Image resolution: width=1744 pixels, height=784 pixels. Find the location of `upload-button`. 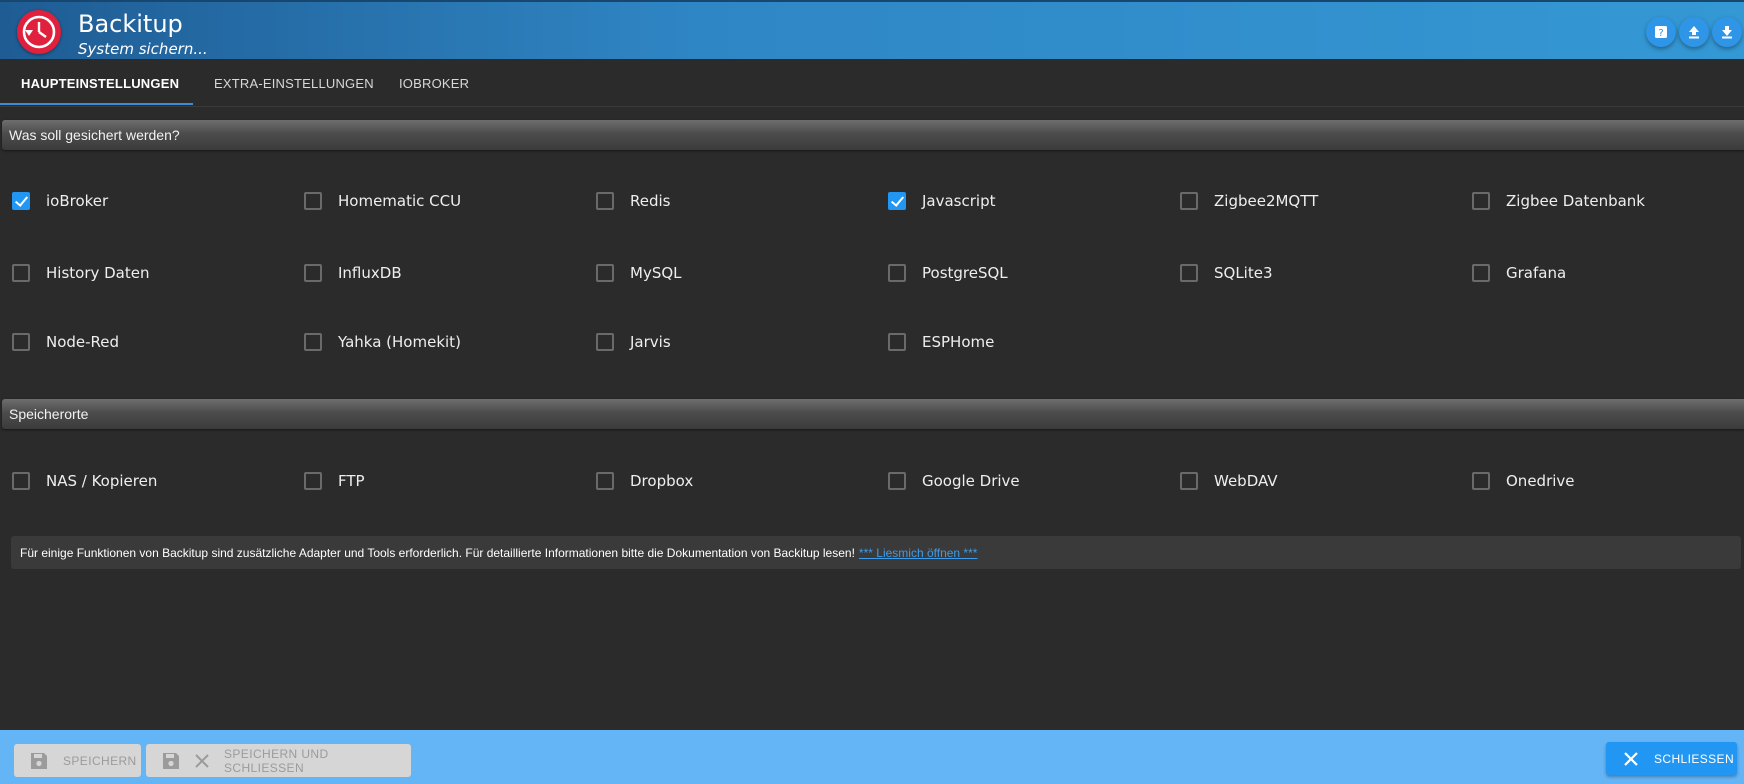

upload-button is located at coordinates (1694, 32).